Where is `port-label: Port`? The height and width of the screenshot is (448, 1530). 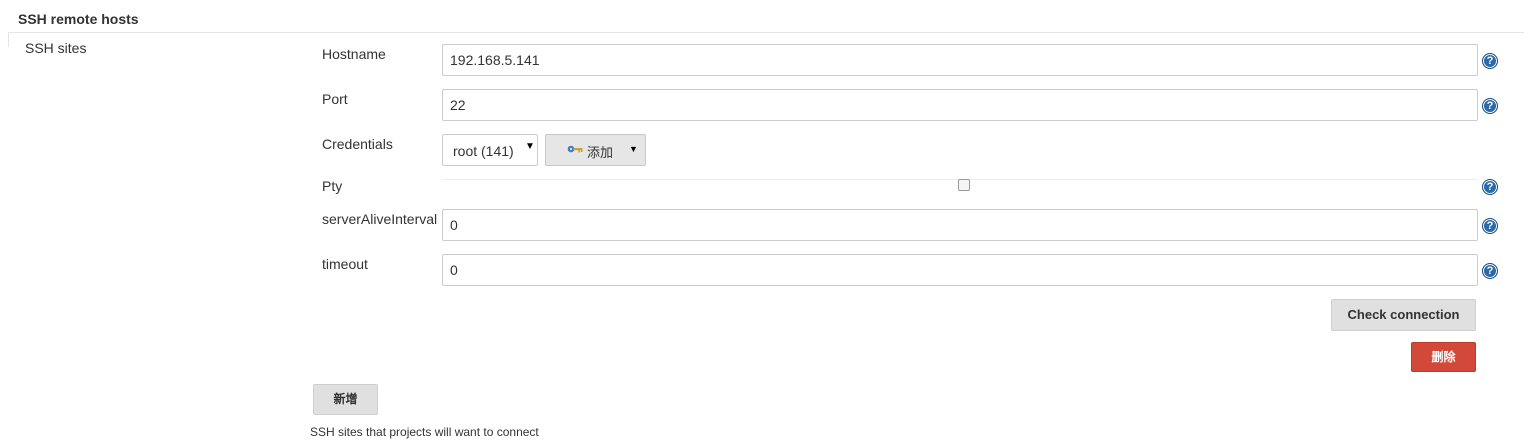
port-label: Port is located at coordinates (335, 99).